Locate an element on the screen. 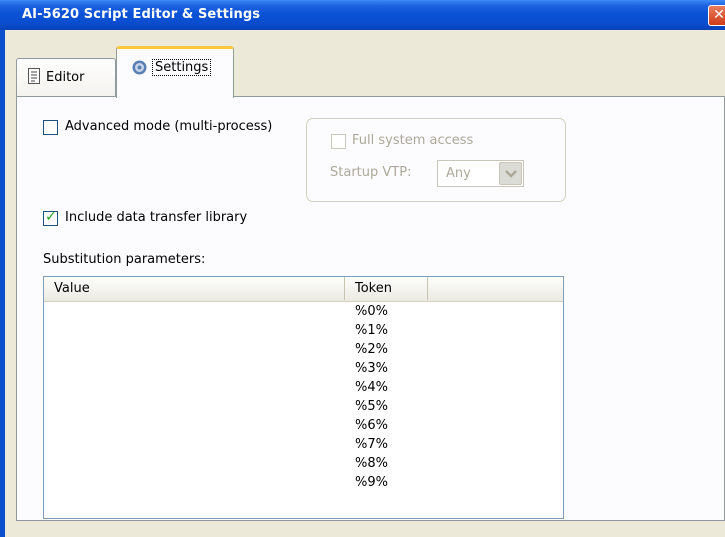  table-header: Value Token is located at coordinates (303, 289).